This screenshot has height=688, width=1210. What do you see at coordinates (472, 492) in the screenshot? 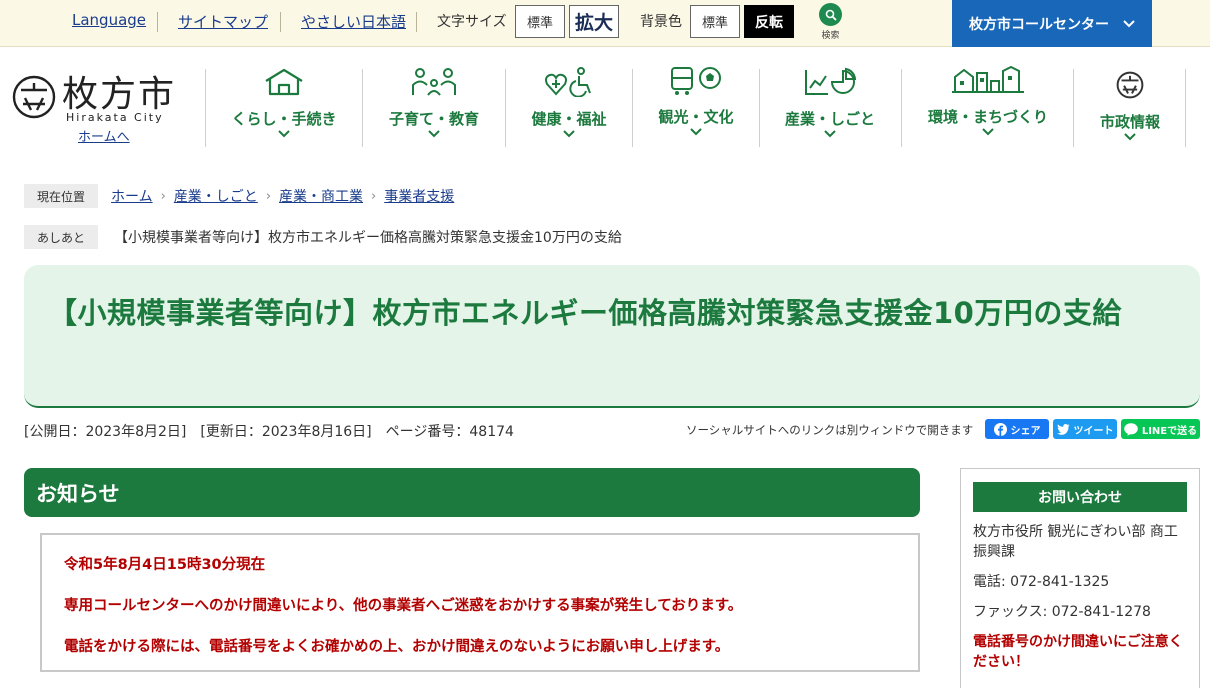
I see `notice-heading: お知らせ` at bounding box center [472, 492].